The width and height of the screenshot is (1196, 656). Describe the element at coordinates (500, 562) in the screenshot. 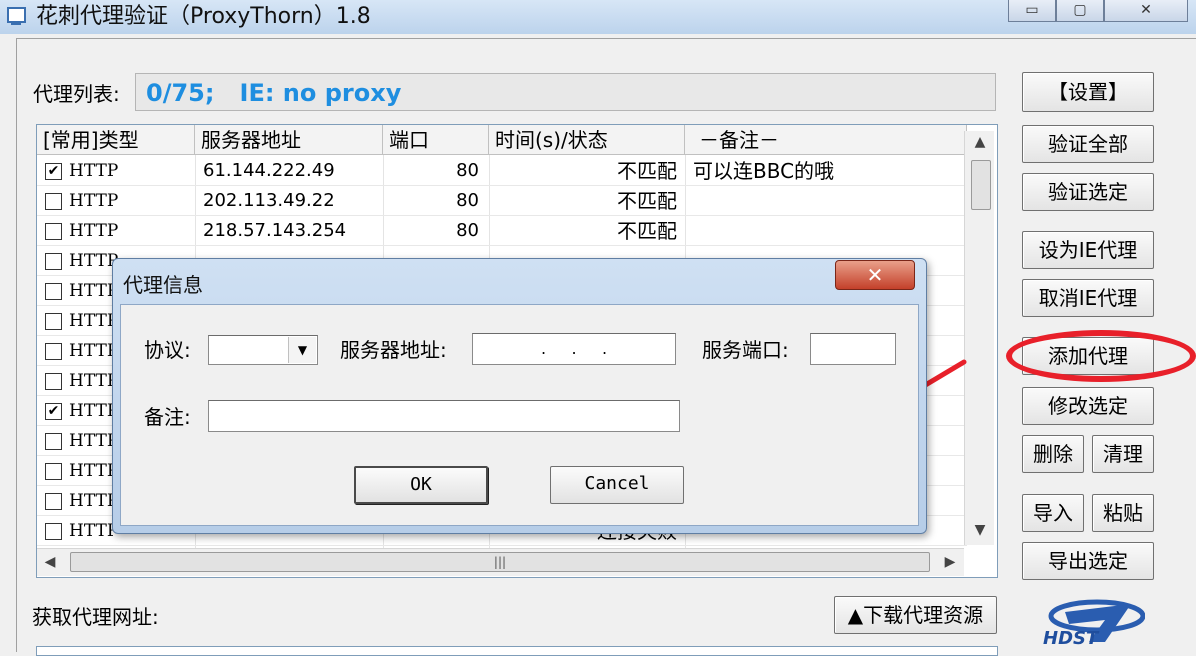

I see `horizontal-scroll-thumb: |||` at that location.